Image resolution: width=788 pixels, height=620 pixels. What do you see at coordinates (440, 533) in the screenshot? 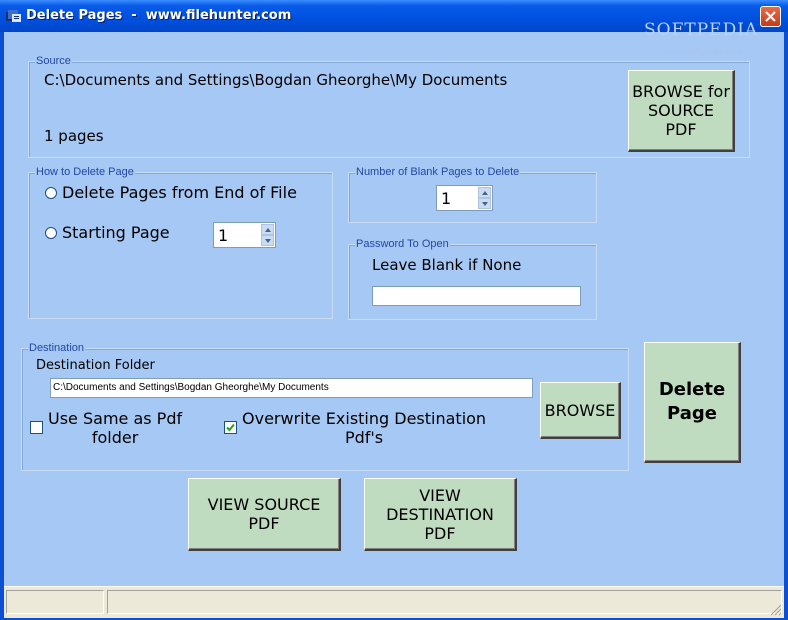
I see `view-destination-label-3: PDF` at bounding box center [440, 533].